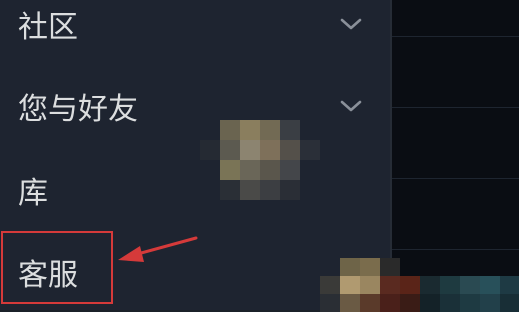 Image resolution: width=519 pixels, height=312 pixels. What do you see at coordinates (195, 112) in the screenshot?
I see `menu-item-you-and-friends: 您与好友` at bounding box center [195, 112].